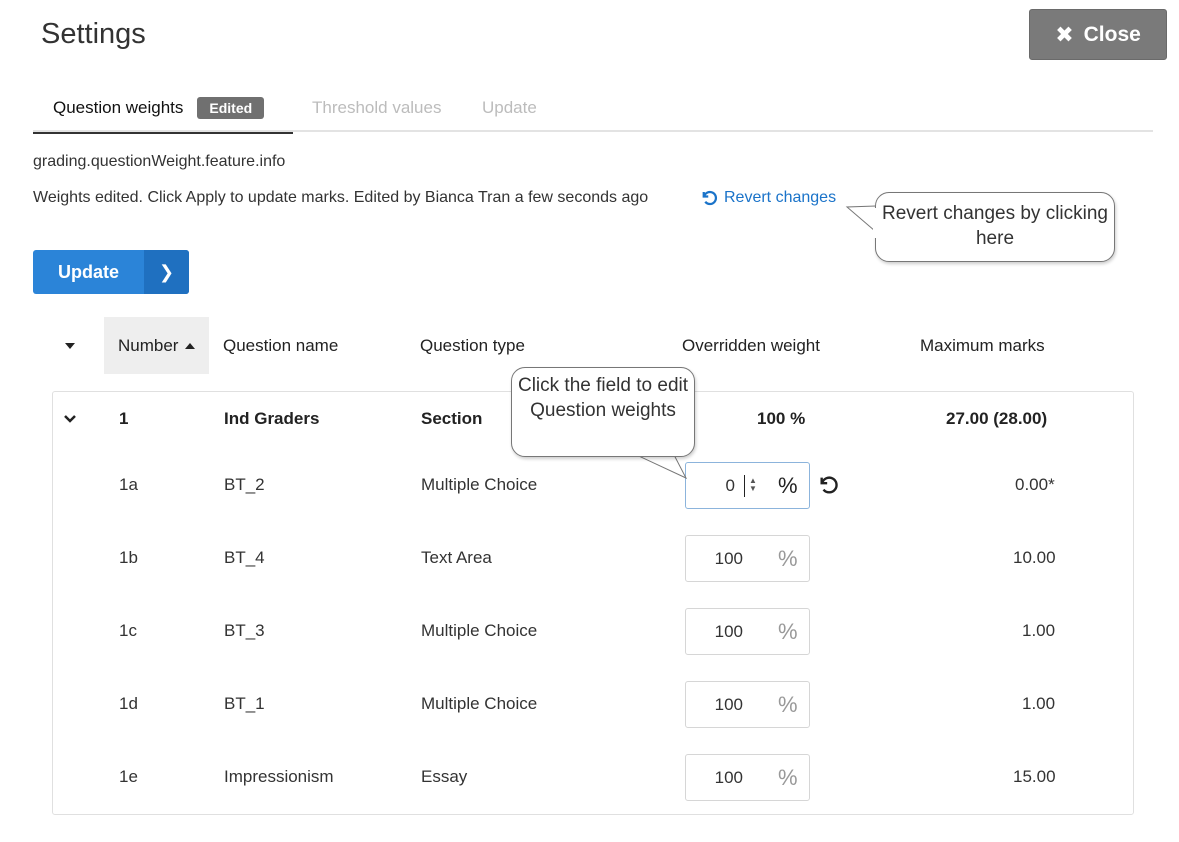 This screenshot has height=842, width=1179. What do you see at coordinates (166, 272) in the screenshot?
I see `chevron-right-icon: ❯` at bounding box center [166, 272].